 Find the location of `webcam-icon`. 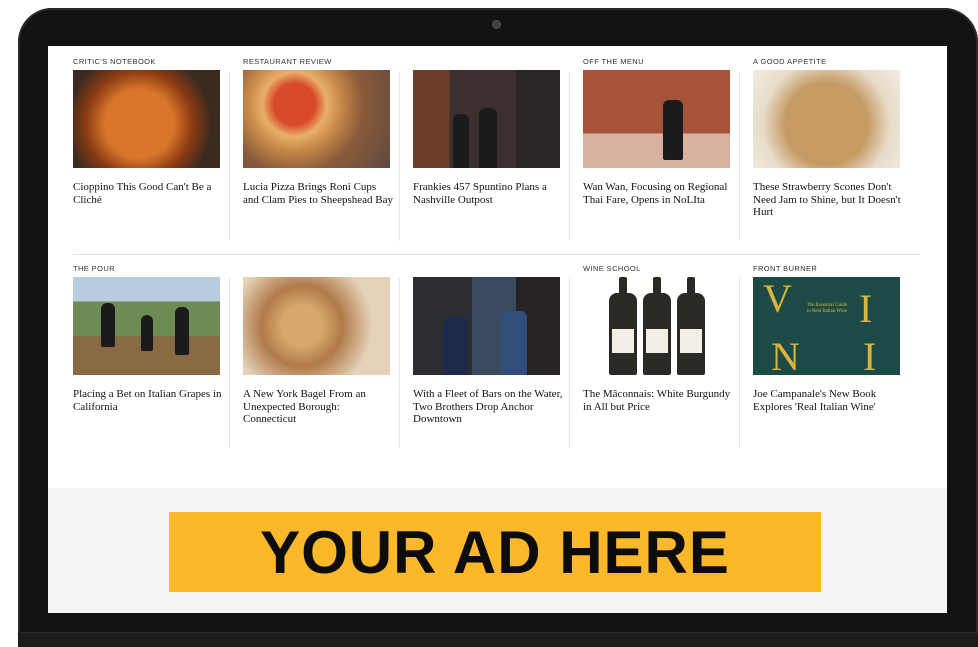

webcam-icon is located at coordinates (496, 24).